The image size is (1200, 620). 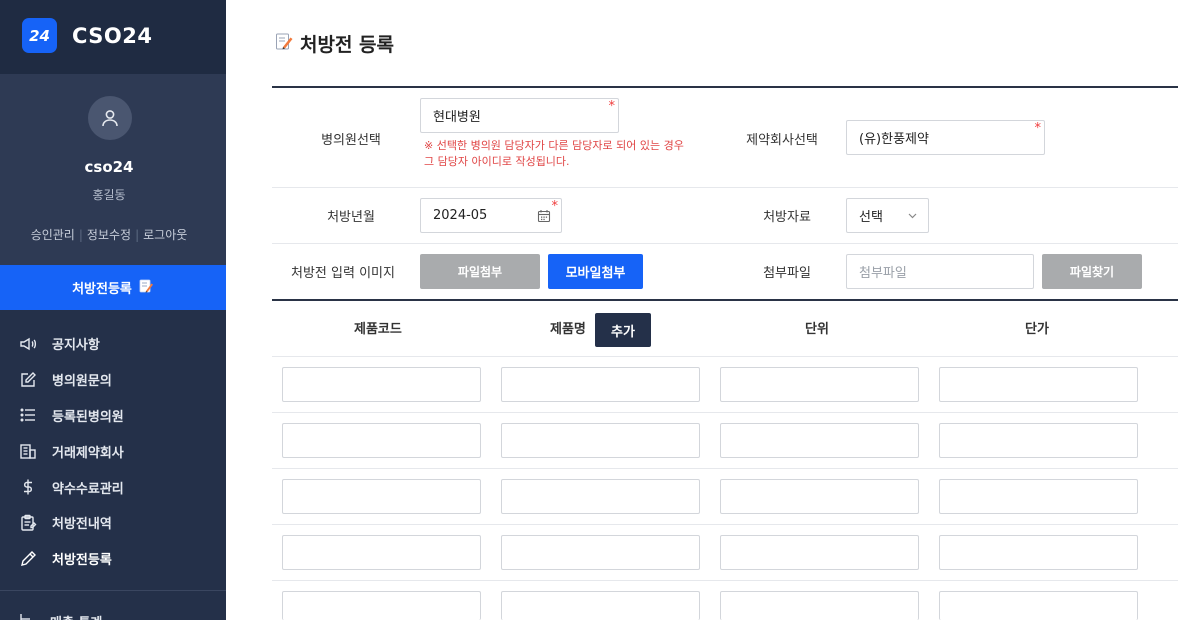 I want to click on profile-links: 승인관리 | 정보수정 | 로그아웃, so click(x=109, y=235).